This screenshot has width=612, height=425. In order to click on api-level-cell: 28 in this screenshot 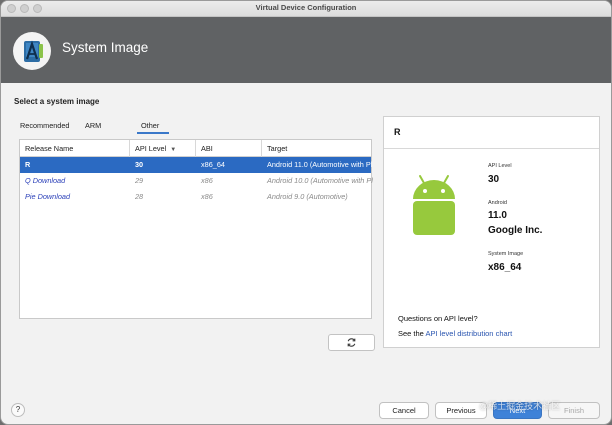, I will do `click(139, 196)`.